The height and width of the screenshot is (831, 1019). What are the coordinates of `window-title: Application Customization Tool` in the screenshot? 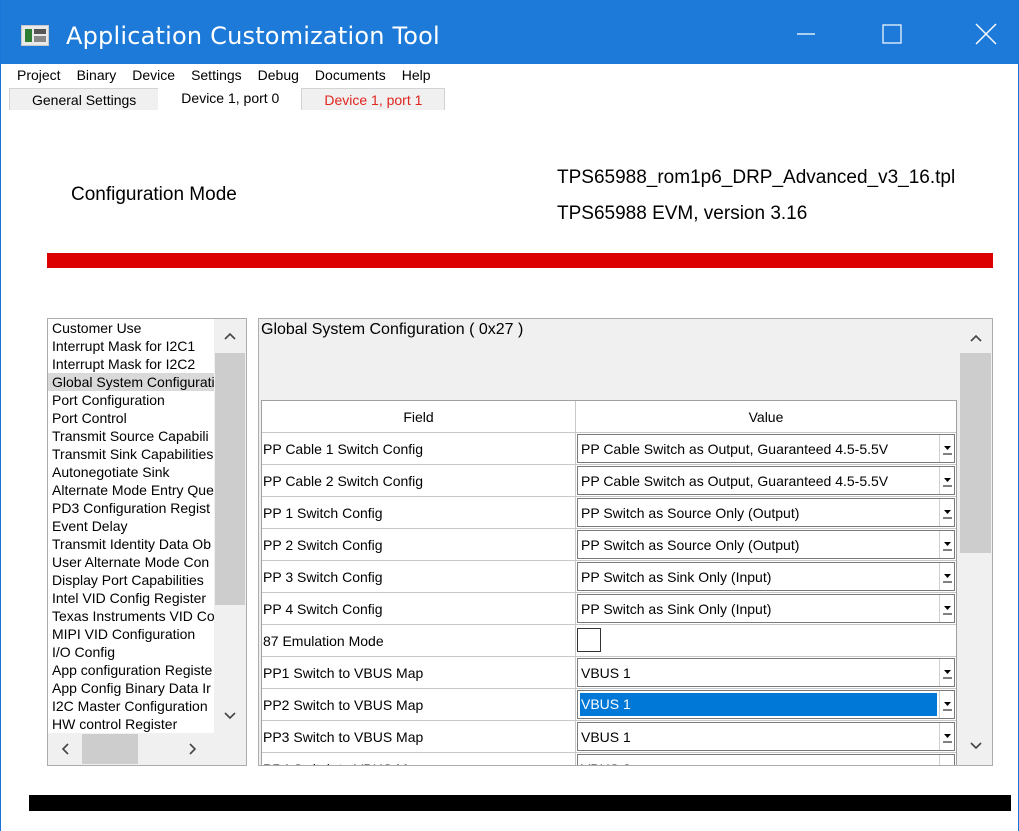 It's located at (253, 36).